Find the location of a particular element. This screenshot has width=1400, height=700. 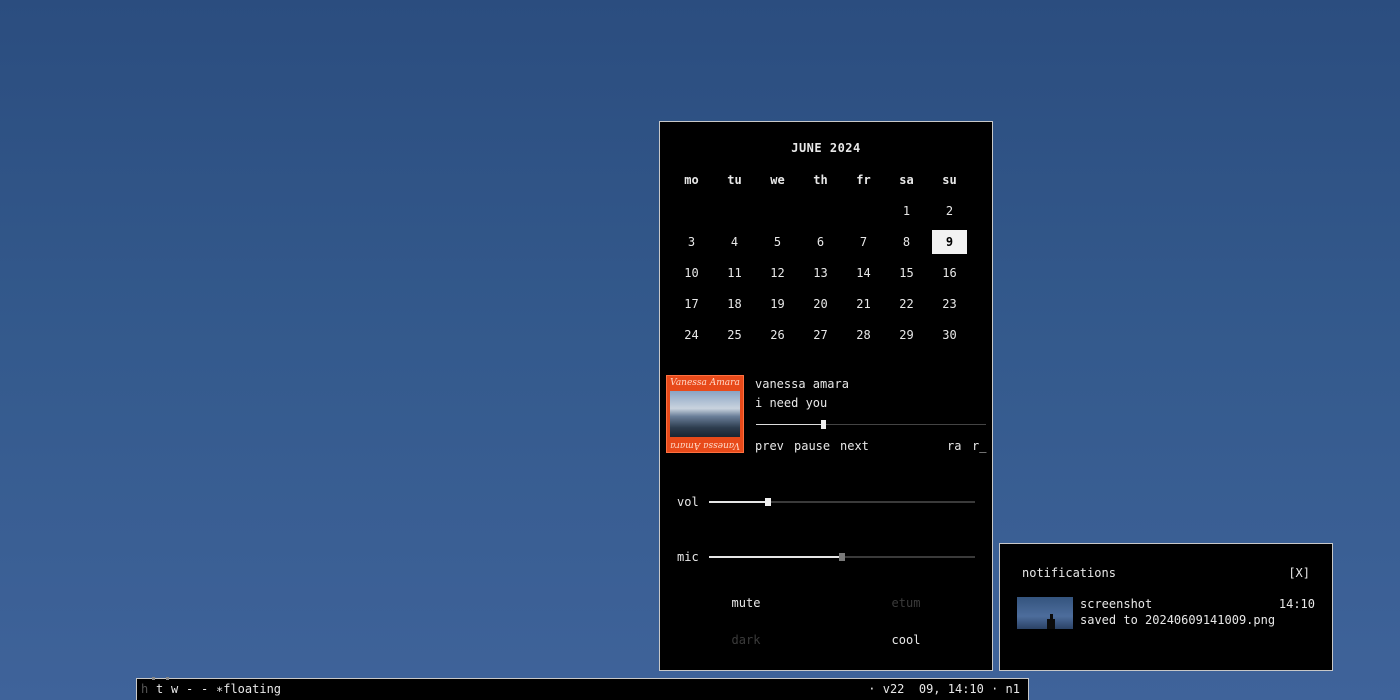

calendar-day: 11 is located at coordinates (734, 273).